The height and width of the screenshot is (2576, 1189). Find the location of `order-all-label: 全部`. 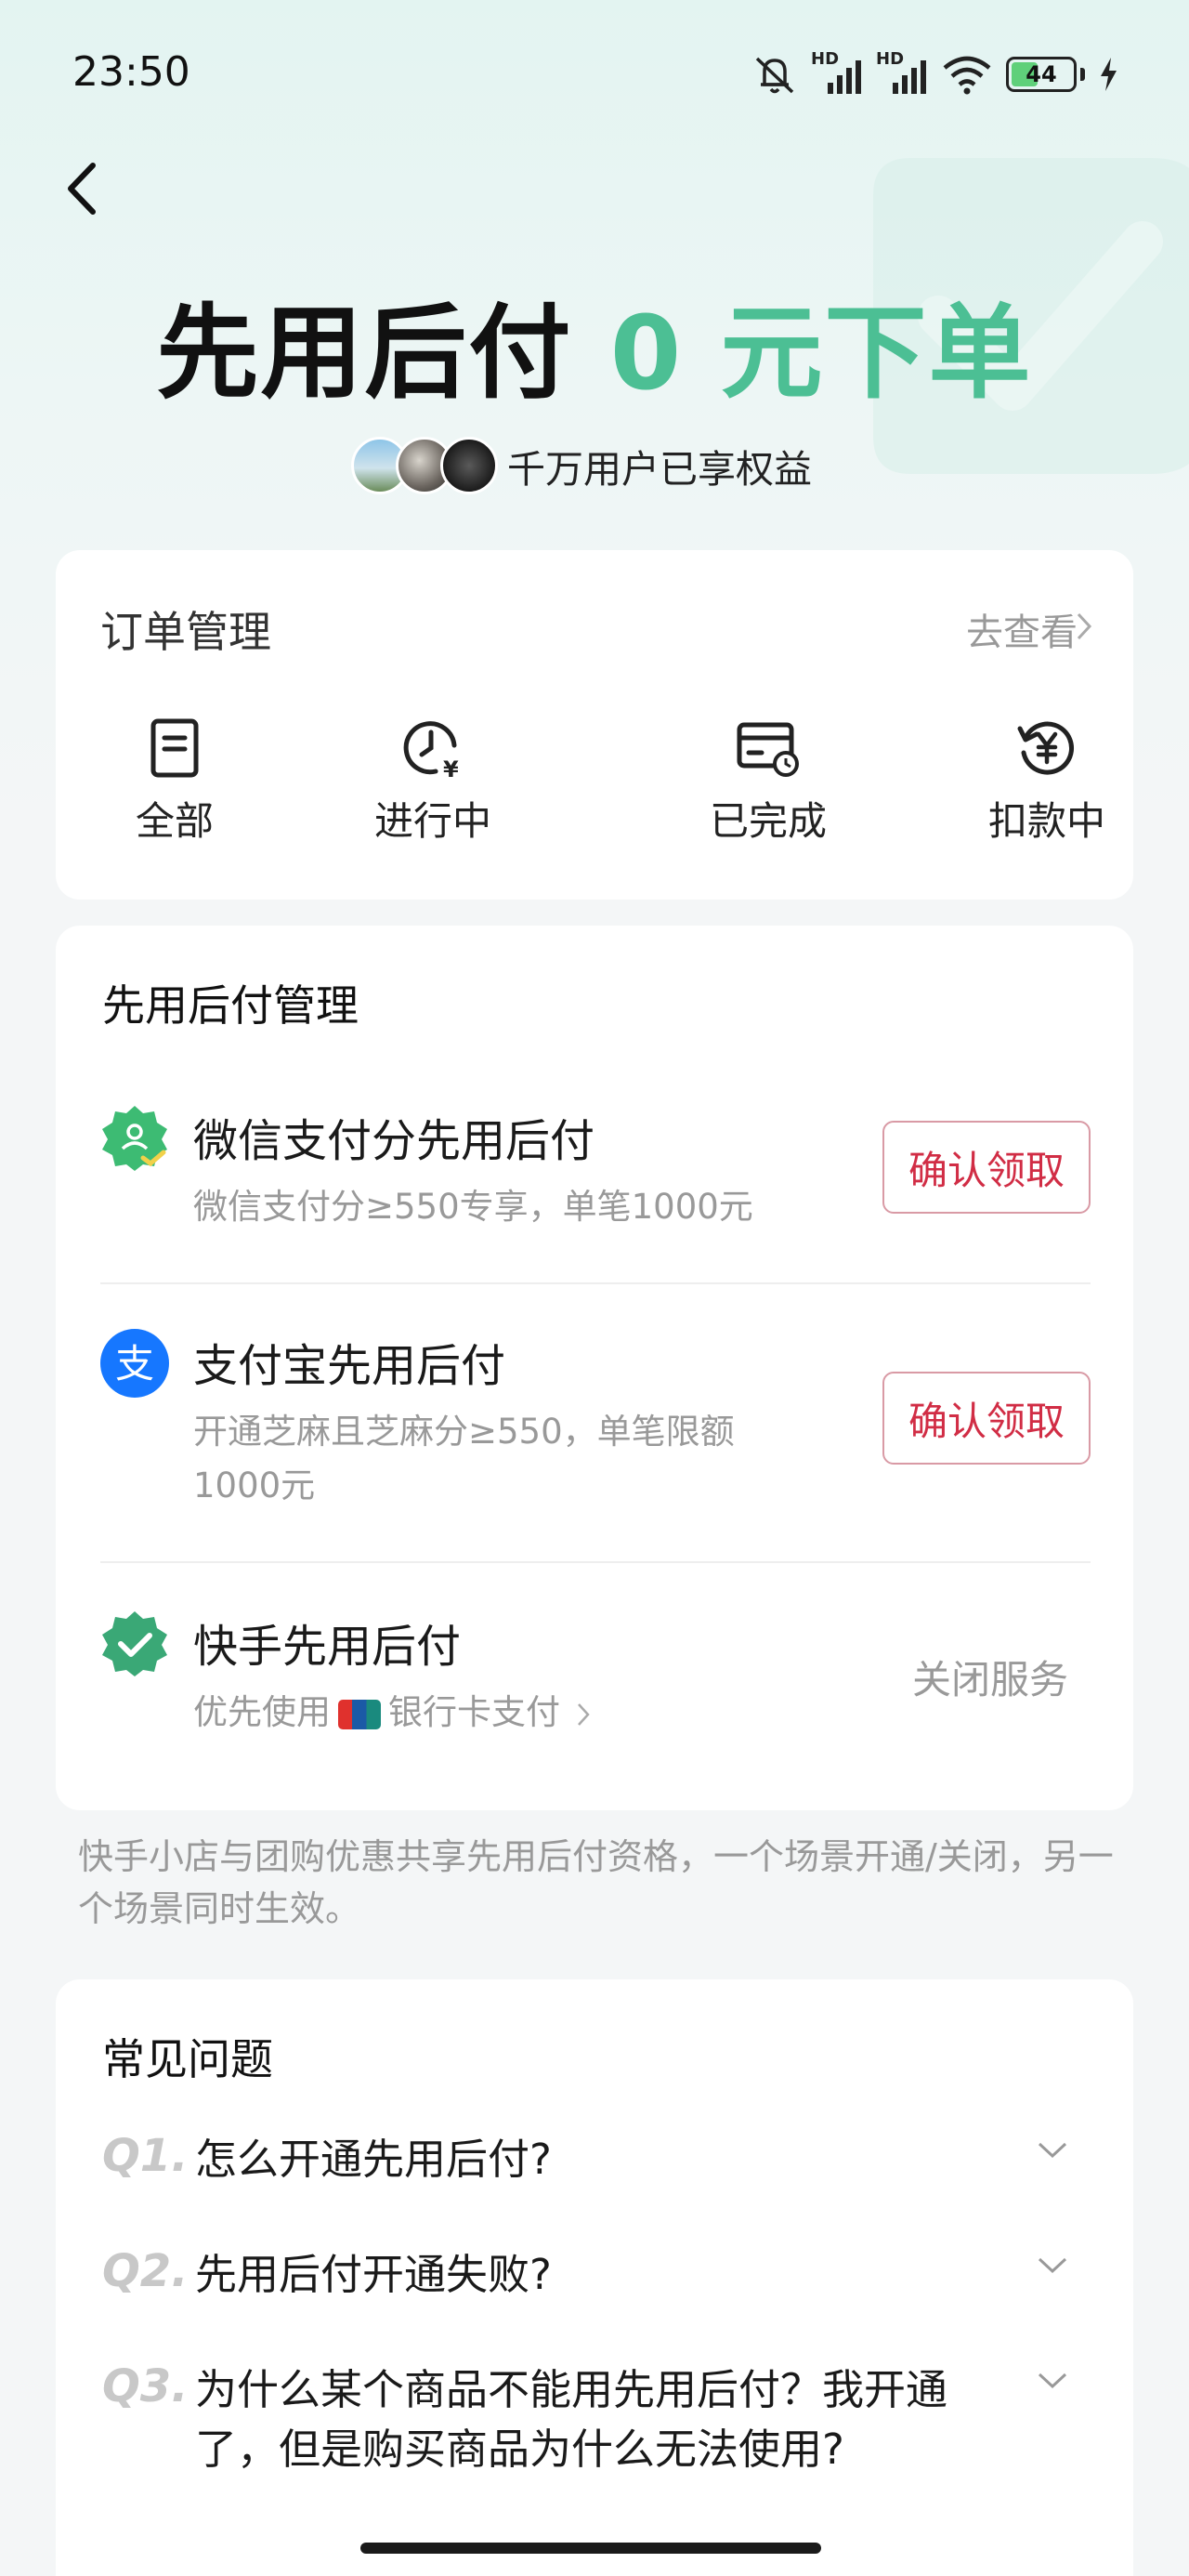

order-all-label: 全部 is located at coordinates (175, 821).